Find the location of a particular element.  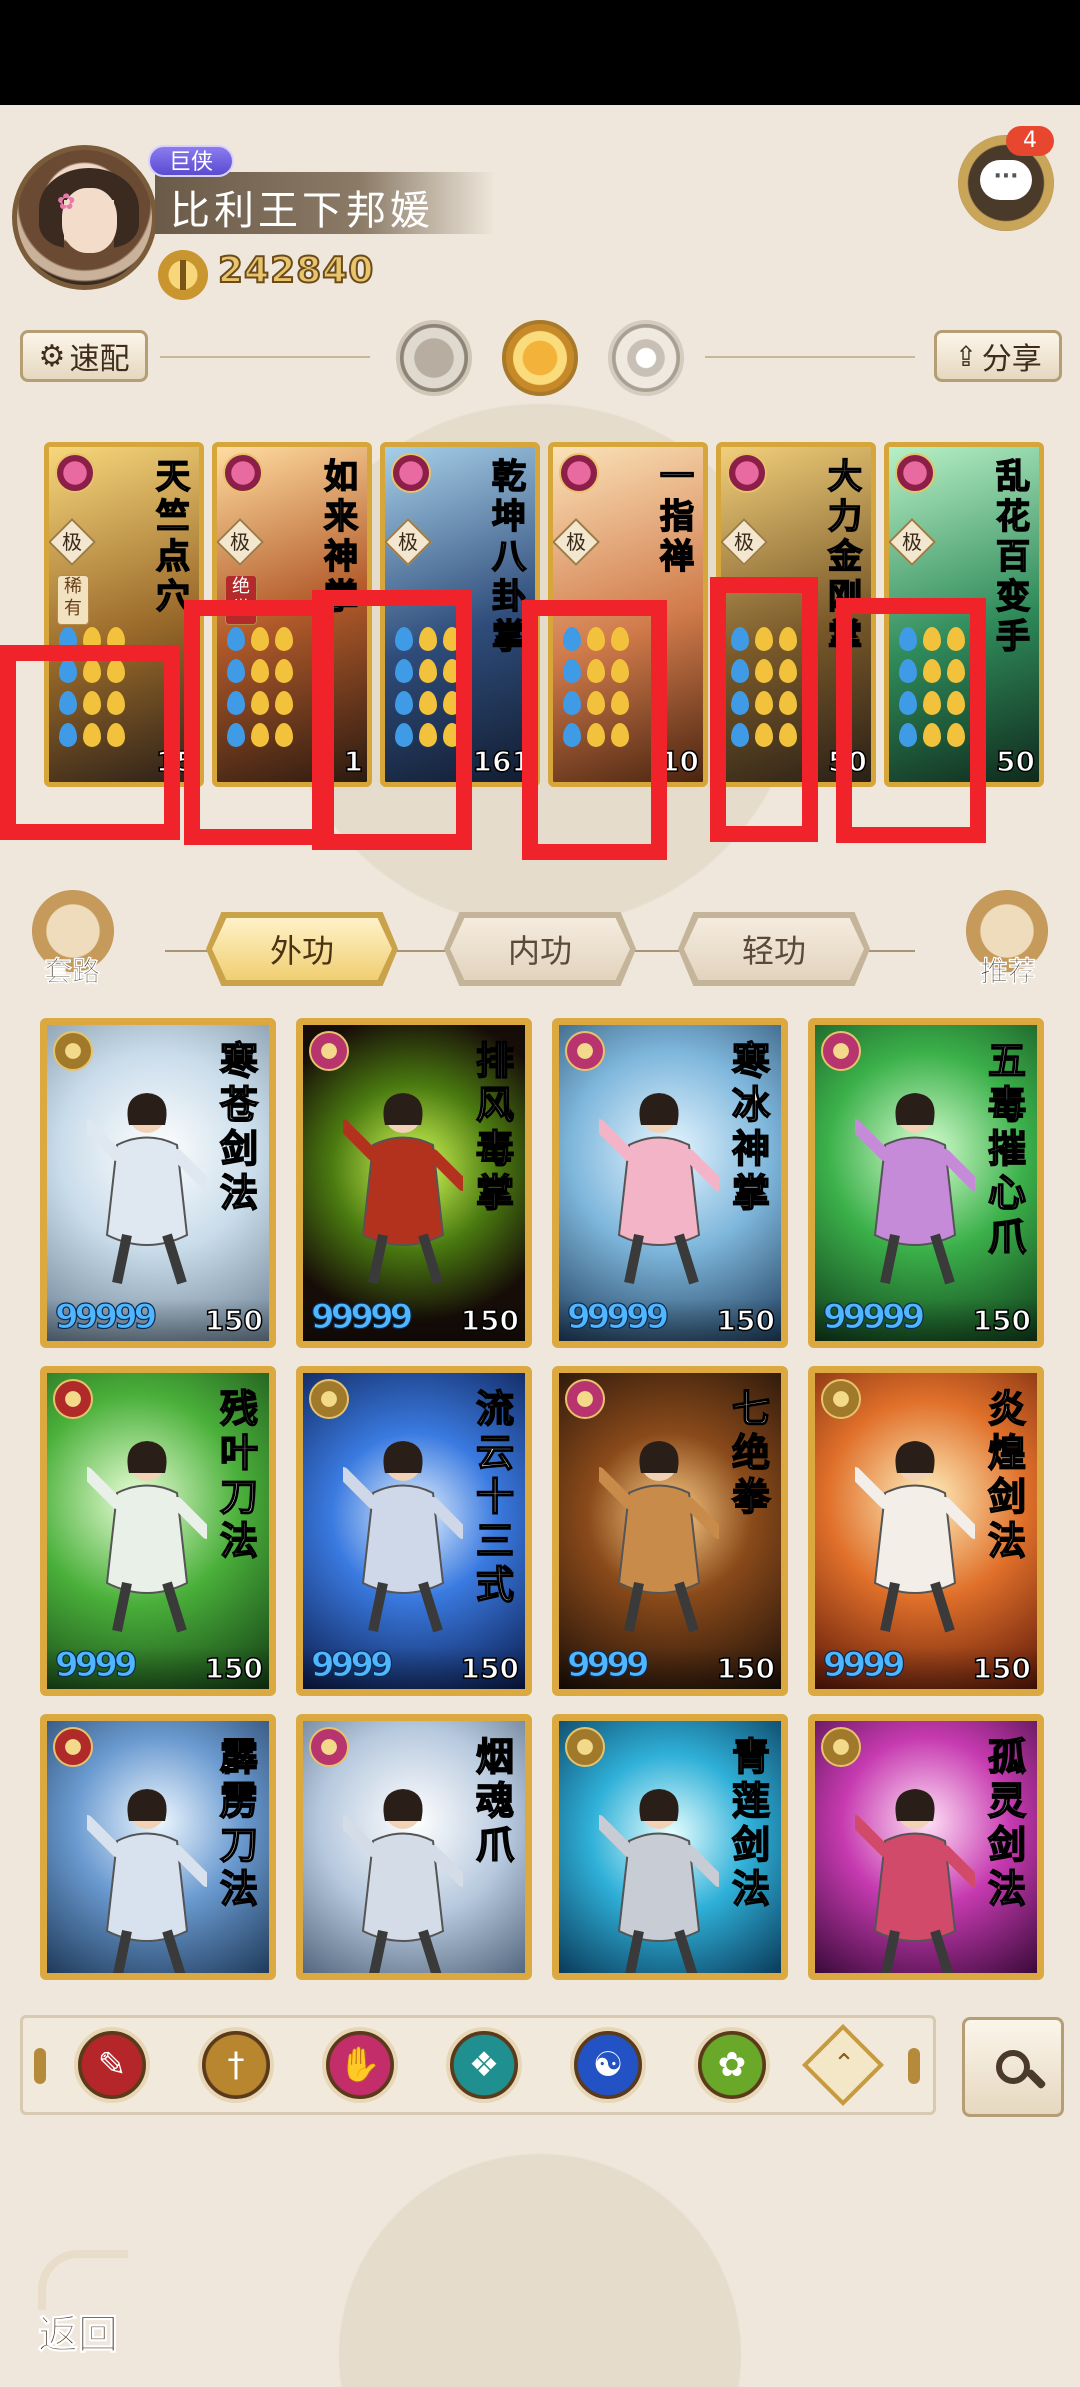

ring-icon is located at coordinates (646, 358).